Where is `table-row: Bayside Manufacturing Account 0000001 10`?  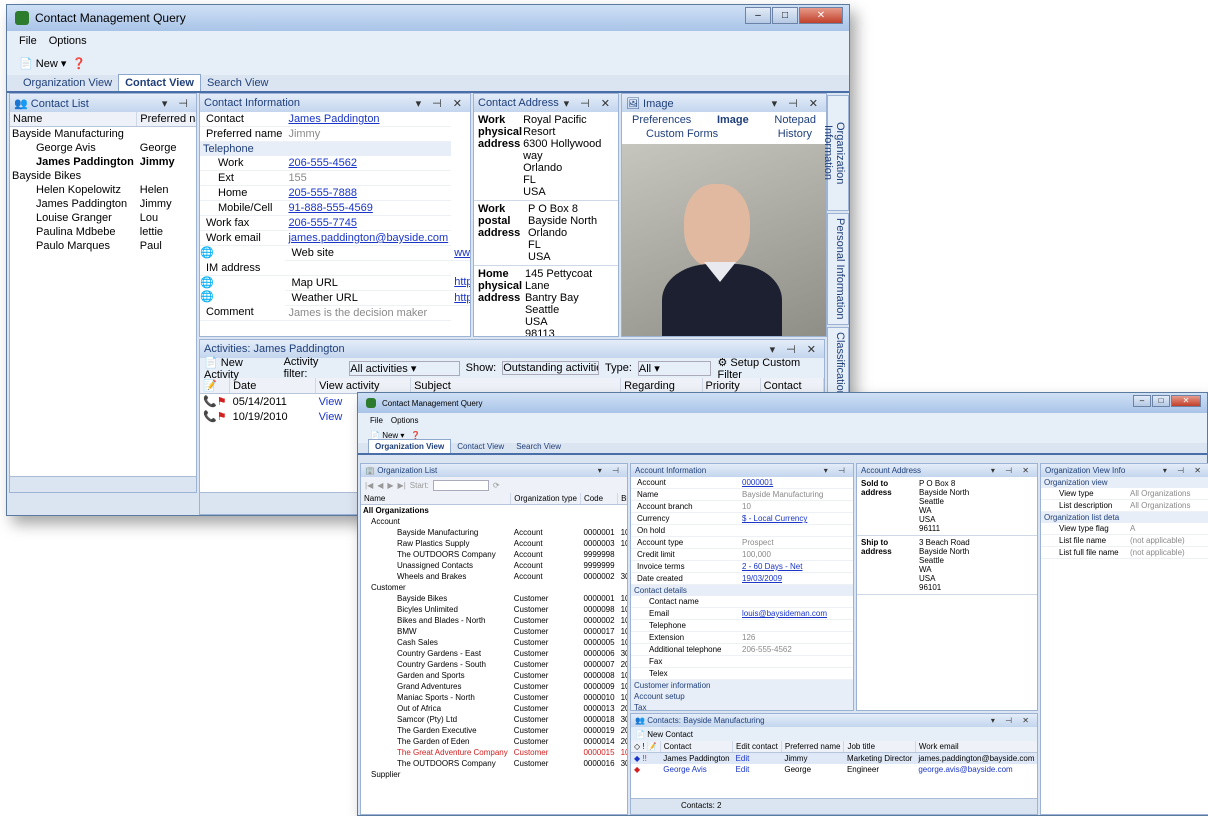 table-row: Bayside Manufacturing Account 0000001 10 is located at coordinates (494, 532).